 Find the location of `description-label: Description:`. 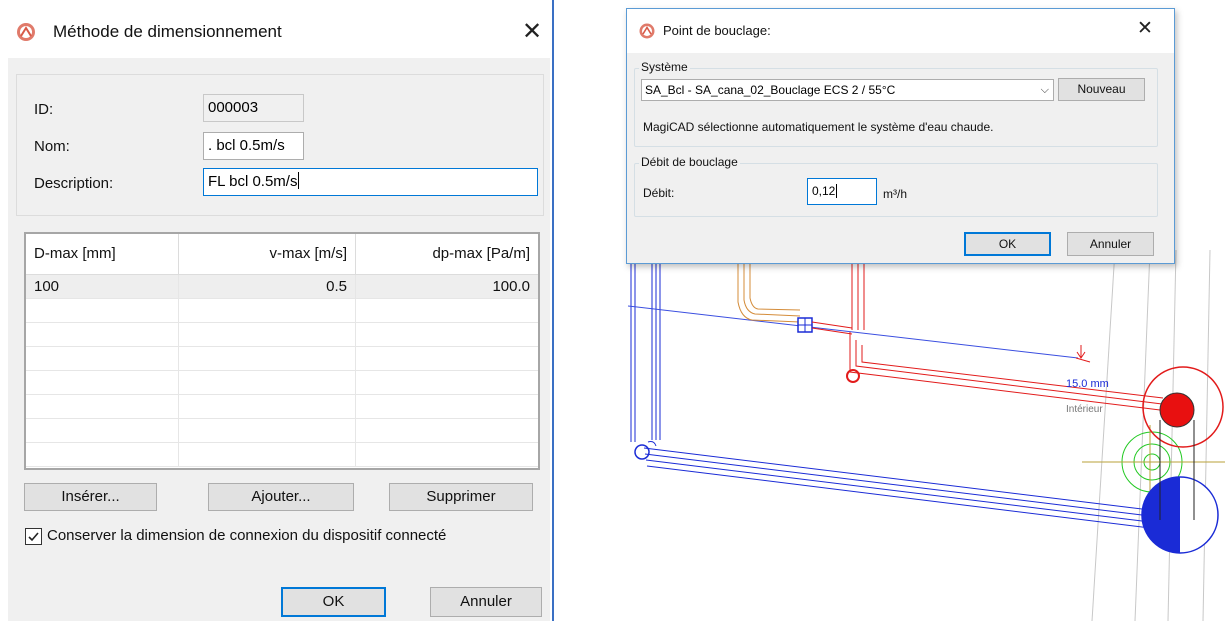

description-label: Description: is located at coordinates (74, 183).